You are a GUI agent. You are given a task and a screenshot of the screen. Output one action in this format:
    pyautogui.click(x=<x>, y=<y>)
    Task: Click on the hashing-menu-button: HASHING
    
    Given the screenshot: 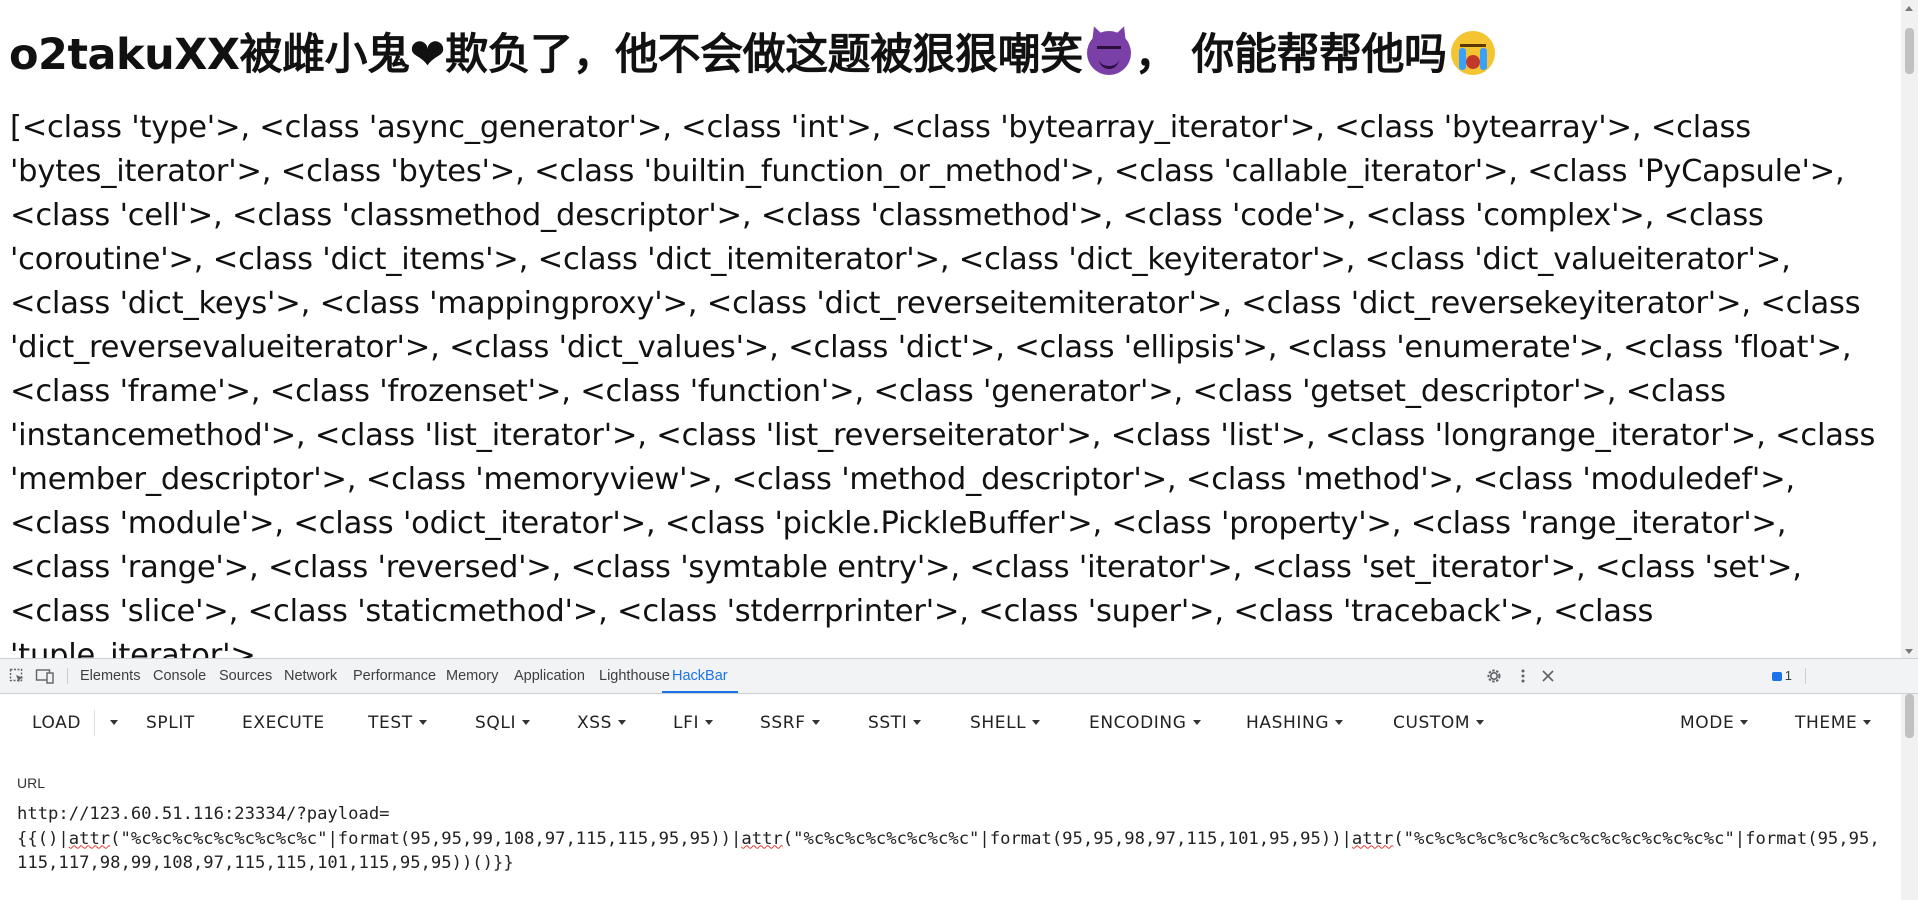 What is the action you would take?
    pyautogui.click(x=1295, y=723)
    